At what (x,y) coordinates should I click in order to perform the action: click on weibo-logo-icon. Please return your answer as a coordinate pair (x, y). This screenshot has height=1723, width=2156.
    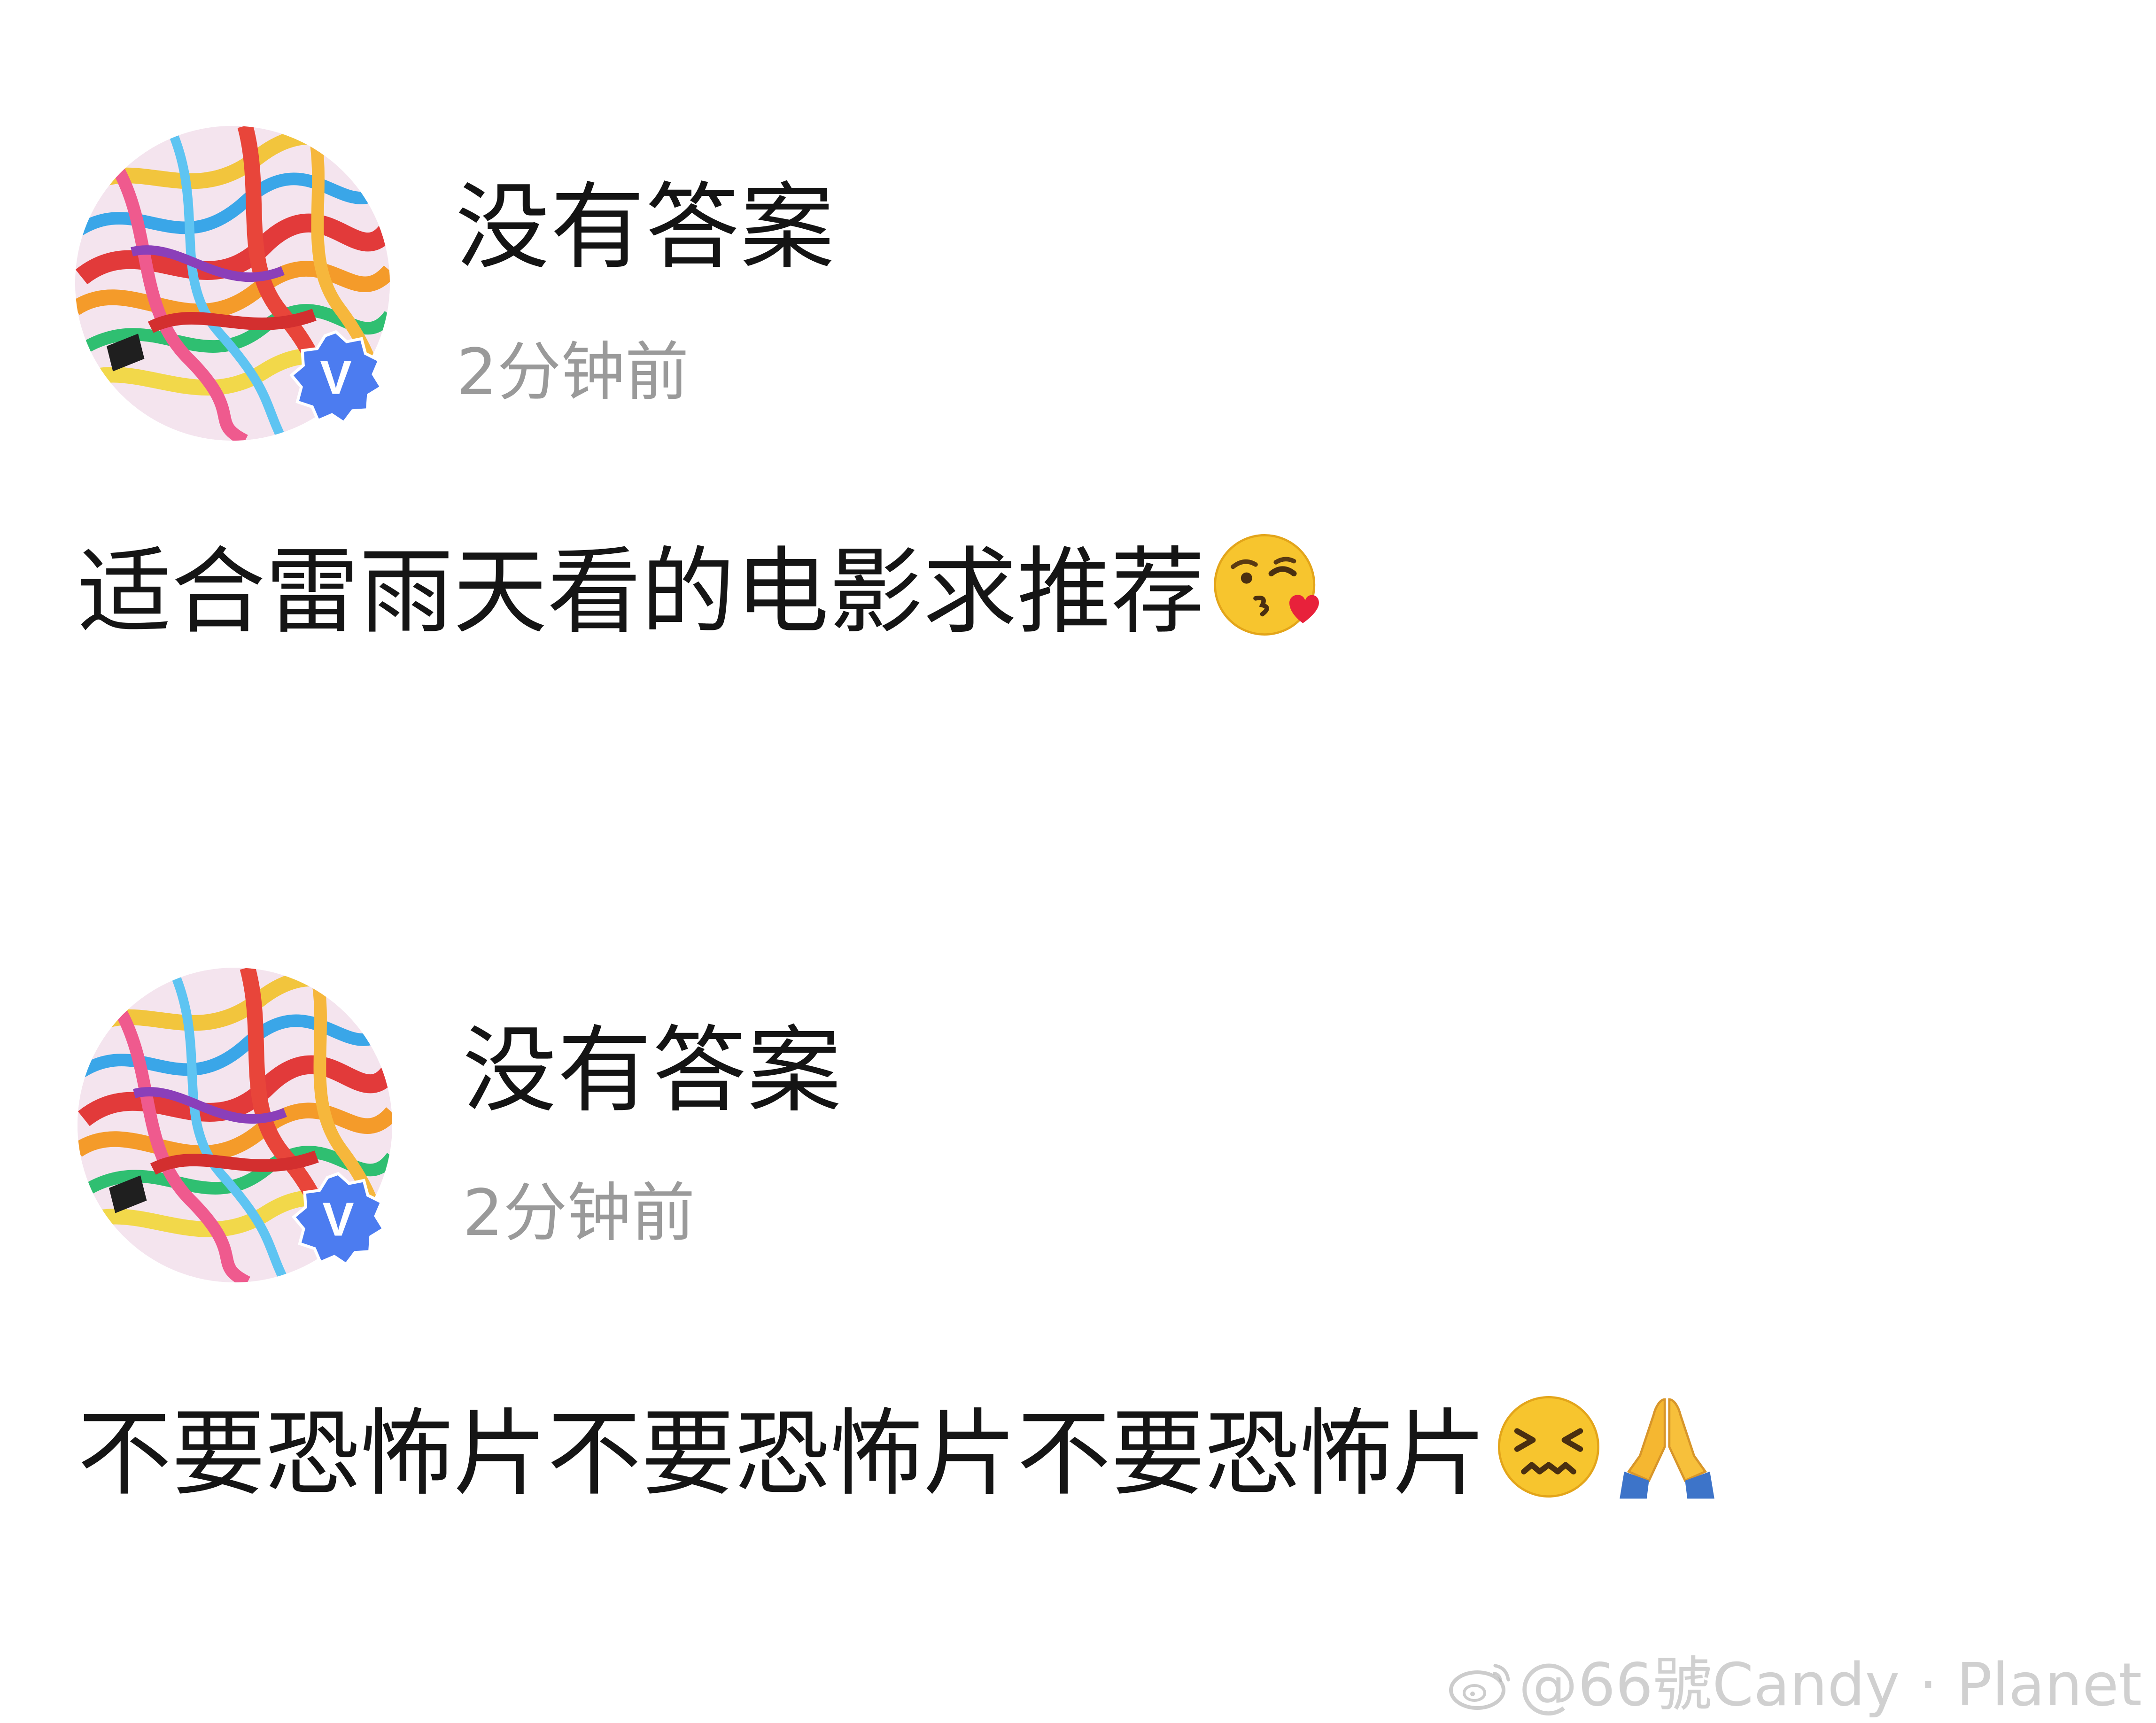
    Looking at the image, I should click on (1481, 1685).